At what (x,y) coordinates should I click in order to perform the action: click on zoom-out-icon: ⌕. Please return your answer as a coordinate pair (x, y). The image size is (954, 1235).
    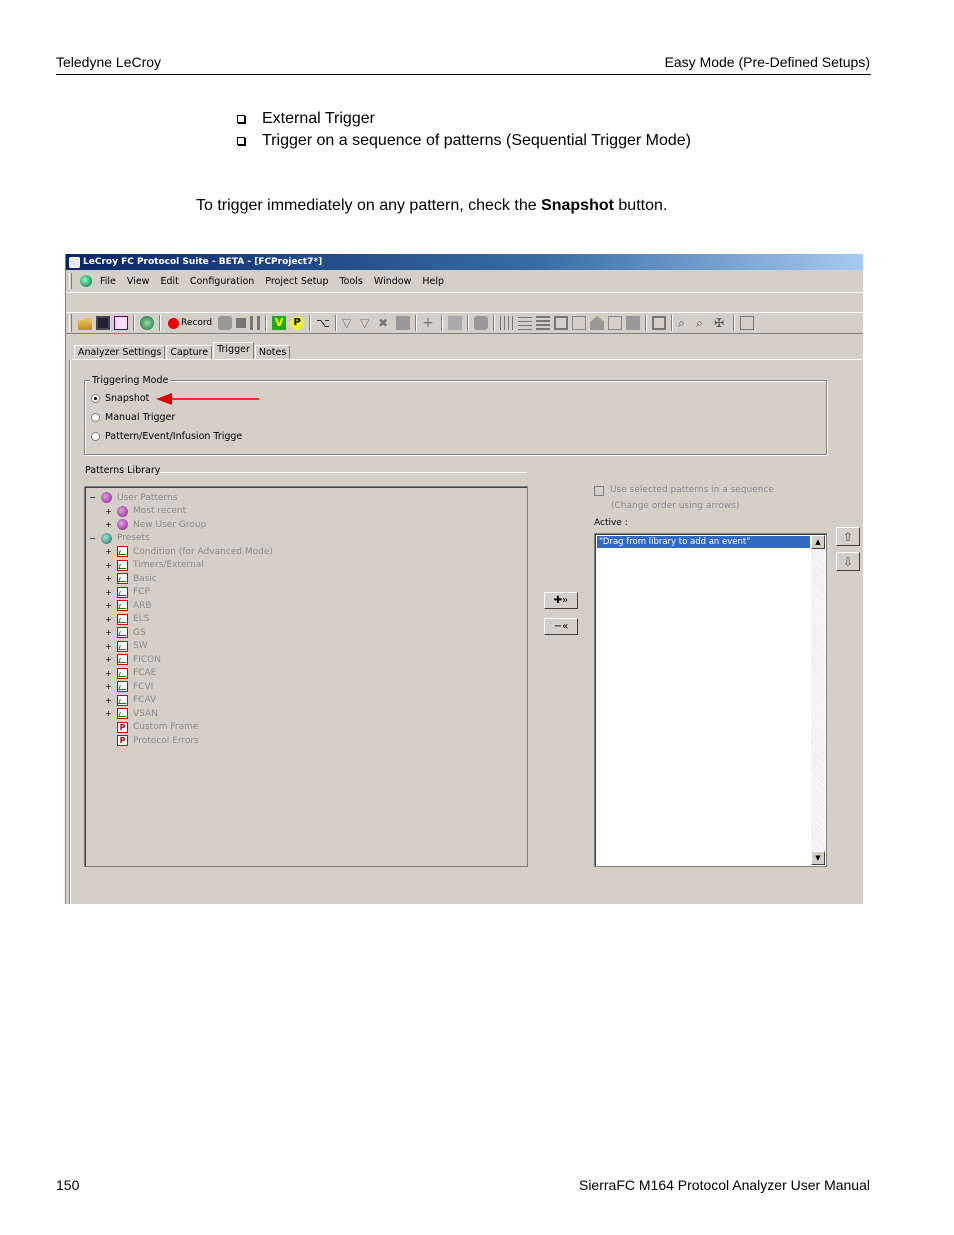
    Looking at the image, I should click on (703, 323).